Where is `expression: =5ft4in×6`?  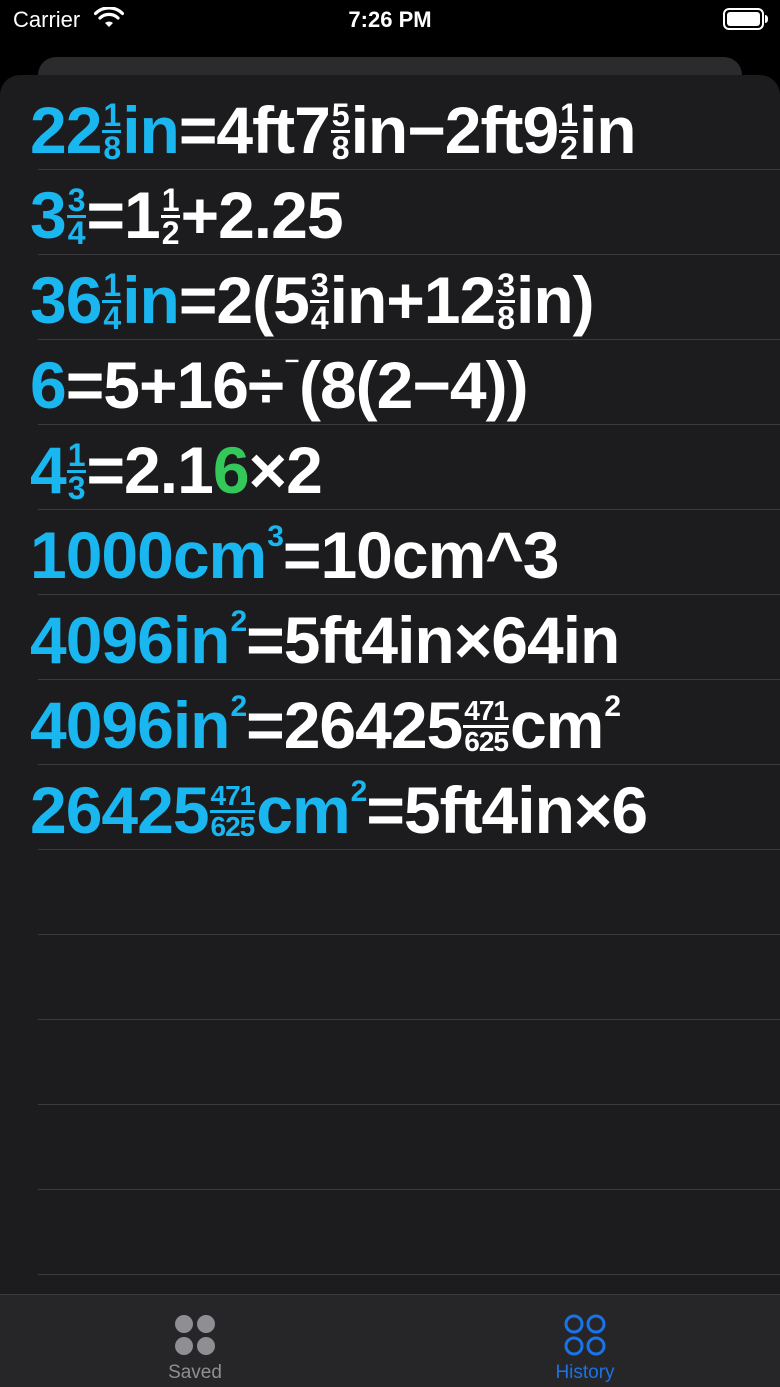
expression: =5ft4in×6 is located at coordinates (507, 810).